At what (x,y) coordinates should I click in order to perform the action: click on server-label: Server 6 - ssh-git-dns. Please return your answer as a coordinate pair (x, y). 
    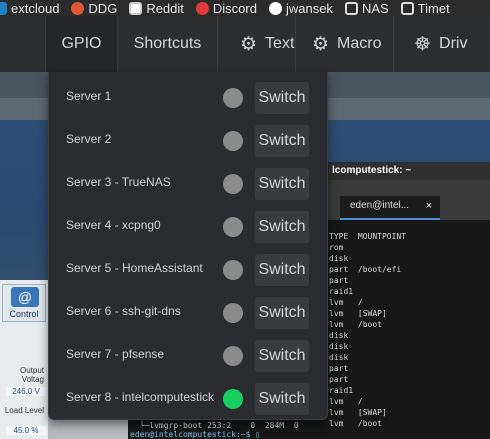
    Looking at the image, I should click on (123, 310).